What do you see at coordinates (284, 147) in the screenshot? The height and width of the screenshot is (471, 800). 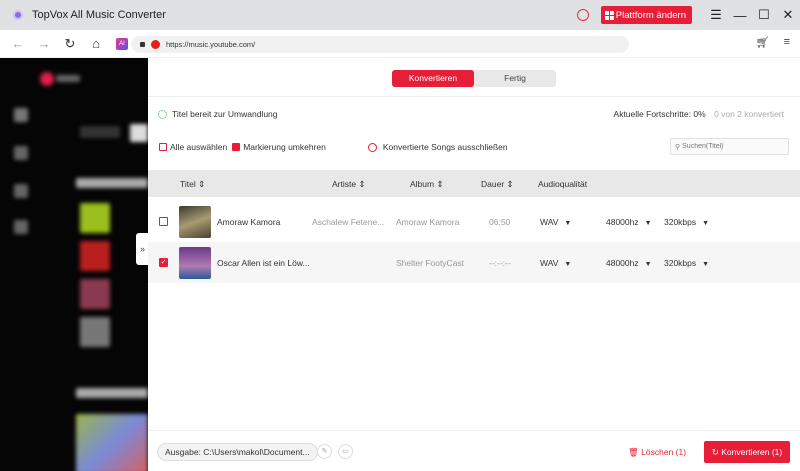 I see `invert-selection-button: Markierung umkehren` at bounding box center [284, 147].